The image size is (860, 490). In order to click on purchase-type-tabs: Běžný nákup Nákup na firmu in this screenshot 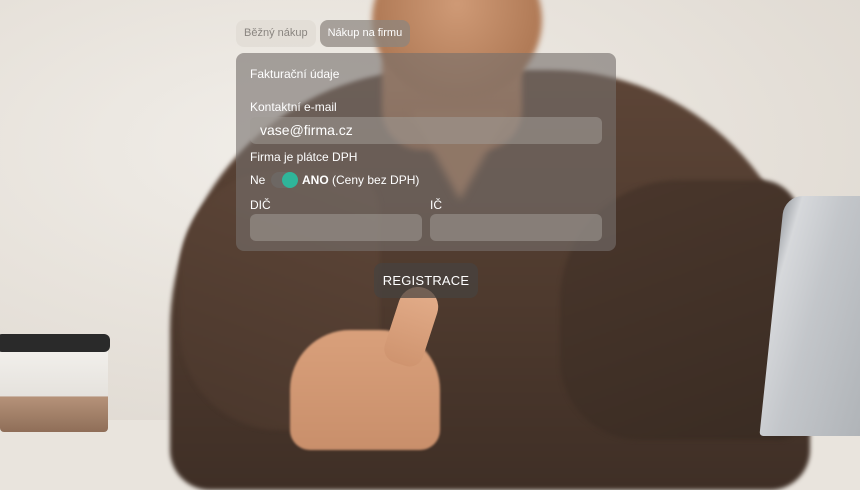, I will do `click(323, 33)`.